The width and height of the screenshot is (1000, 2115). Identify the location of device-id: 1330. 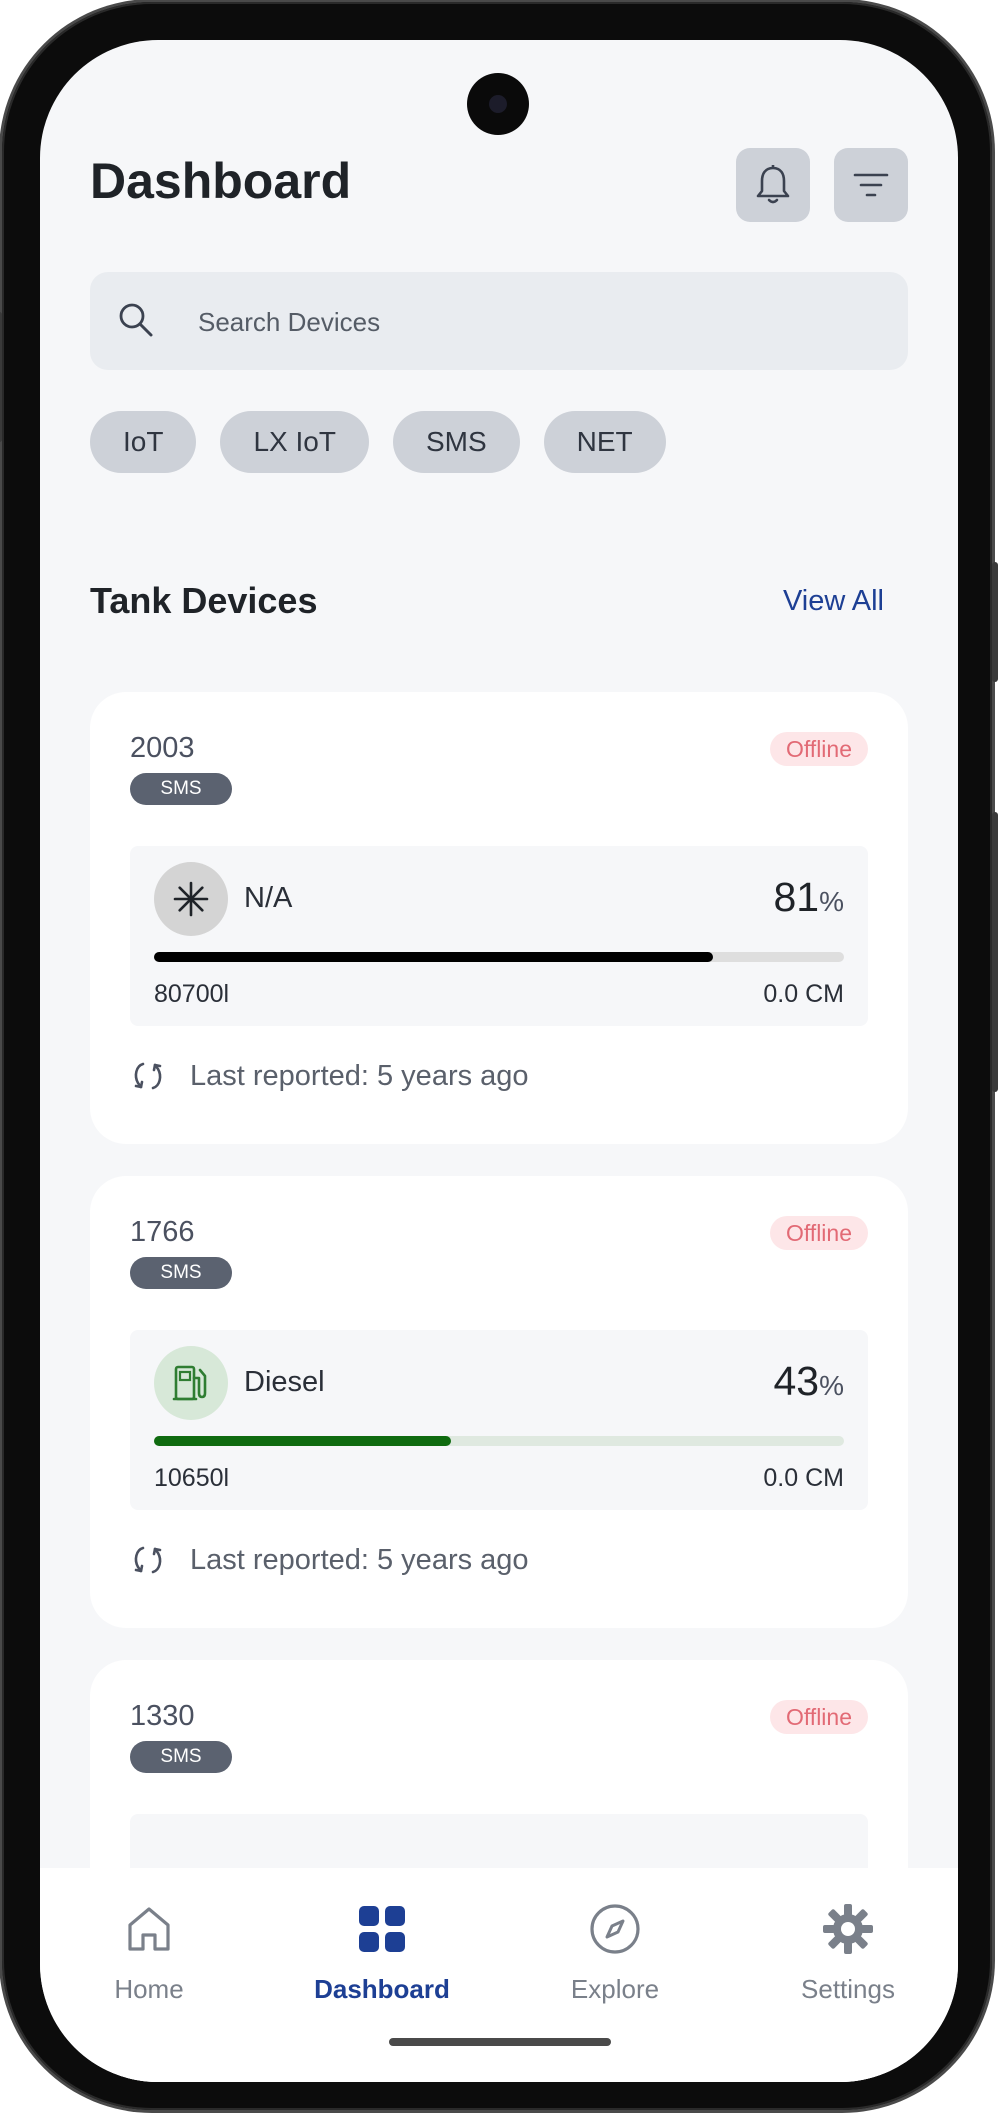
(162, 1716).